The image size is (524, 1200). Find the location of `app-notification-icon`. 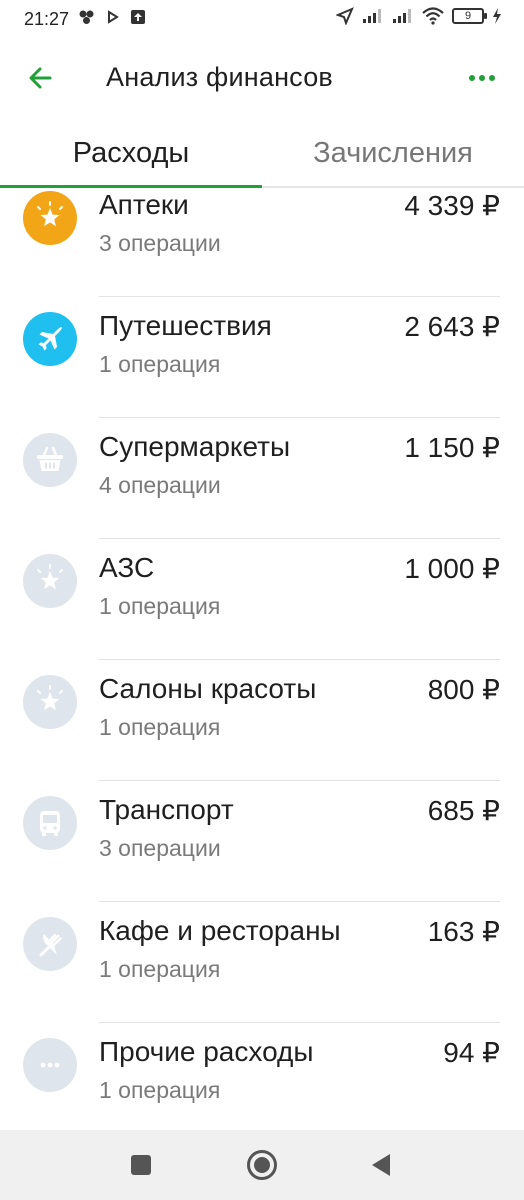

app-notification-icon is located at coordinates (86, 17).